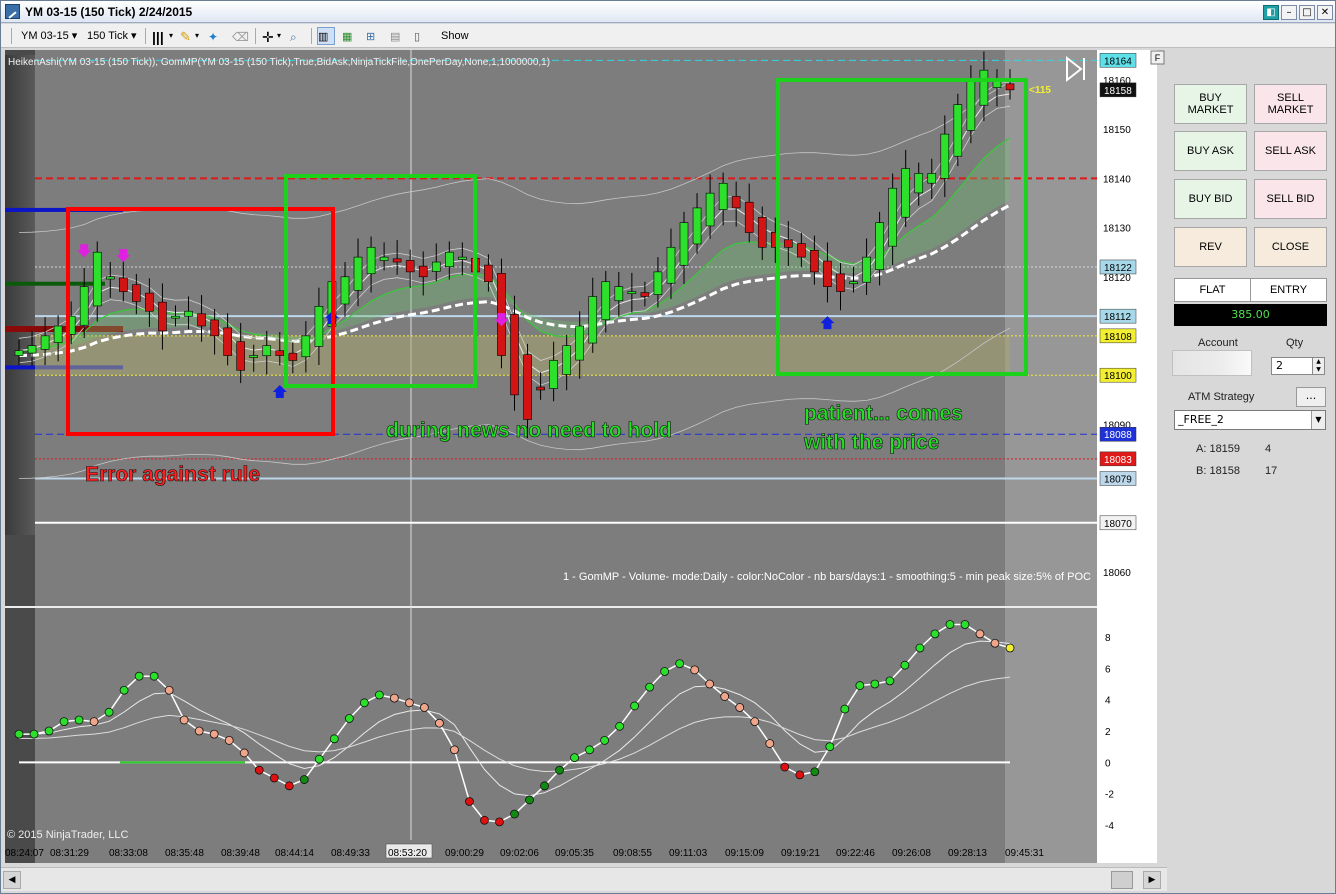 This screenshot has width=1336, height=894. I want to click on price-tick-label: 18150, so click(1117, 130).